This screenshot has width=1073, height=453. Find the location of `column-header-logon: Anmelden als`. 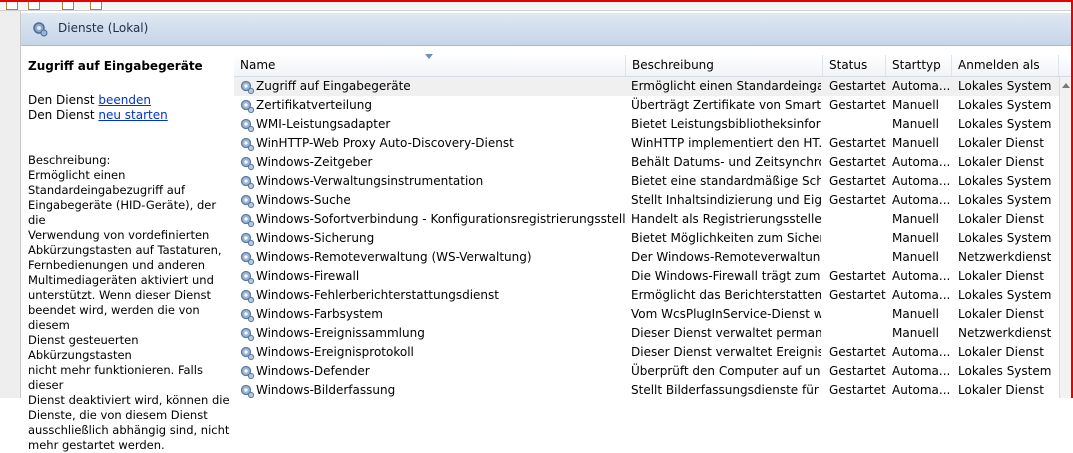

column-header-logon: Anmelden als is located at coordinates (1005, 65).